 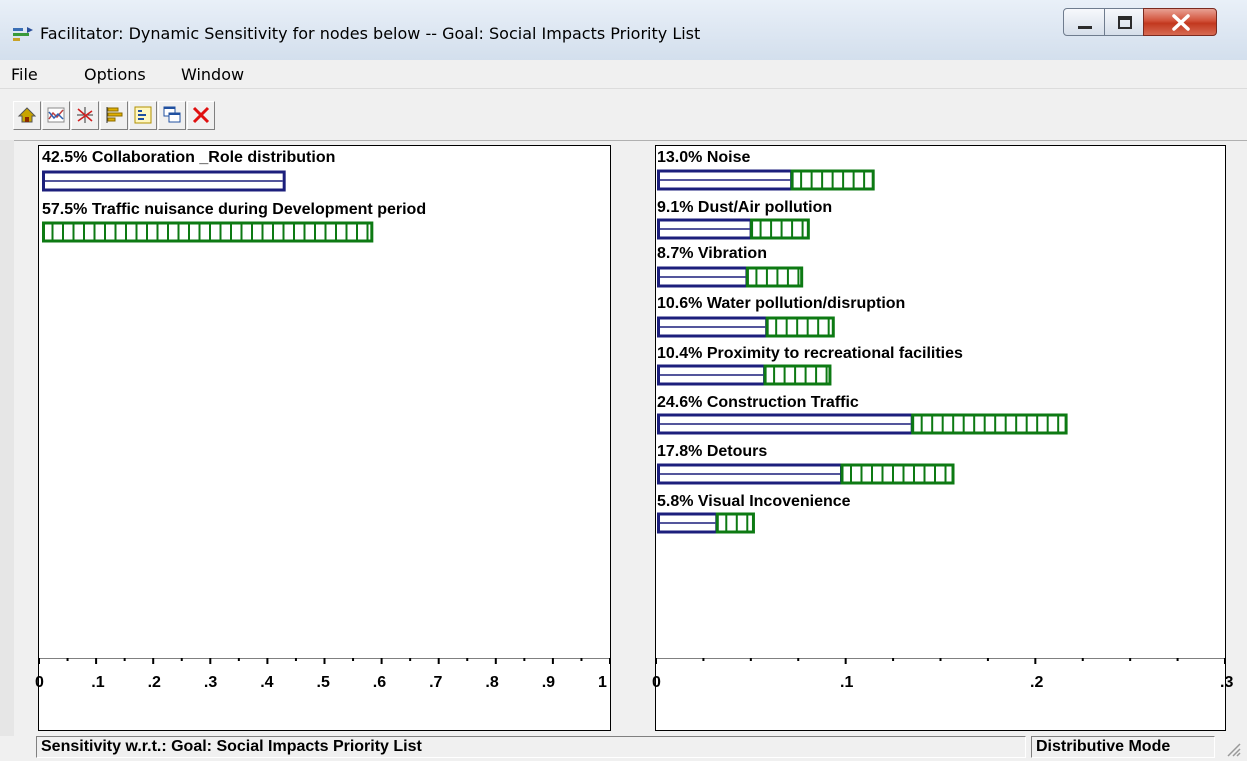 I want to click on menu-options: Options, so click(x=115, y=74).